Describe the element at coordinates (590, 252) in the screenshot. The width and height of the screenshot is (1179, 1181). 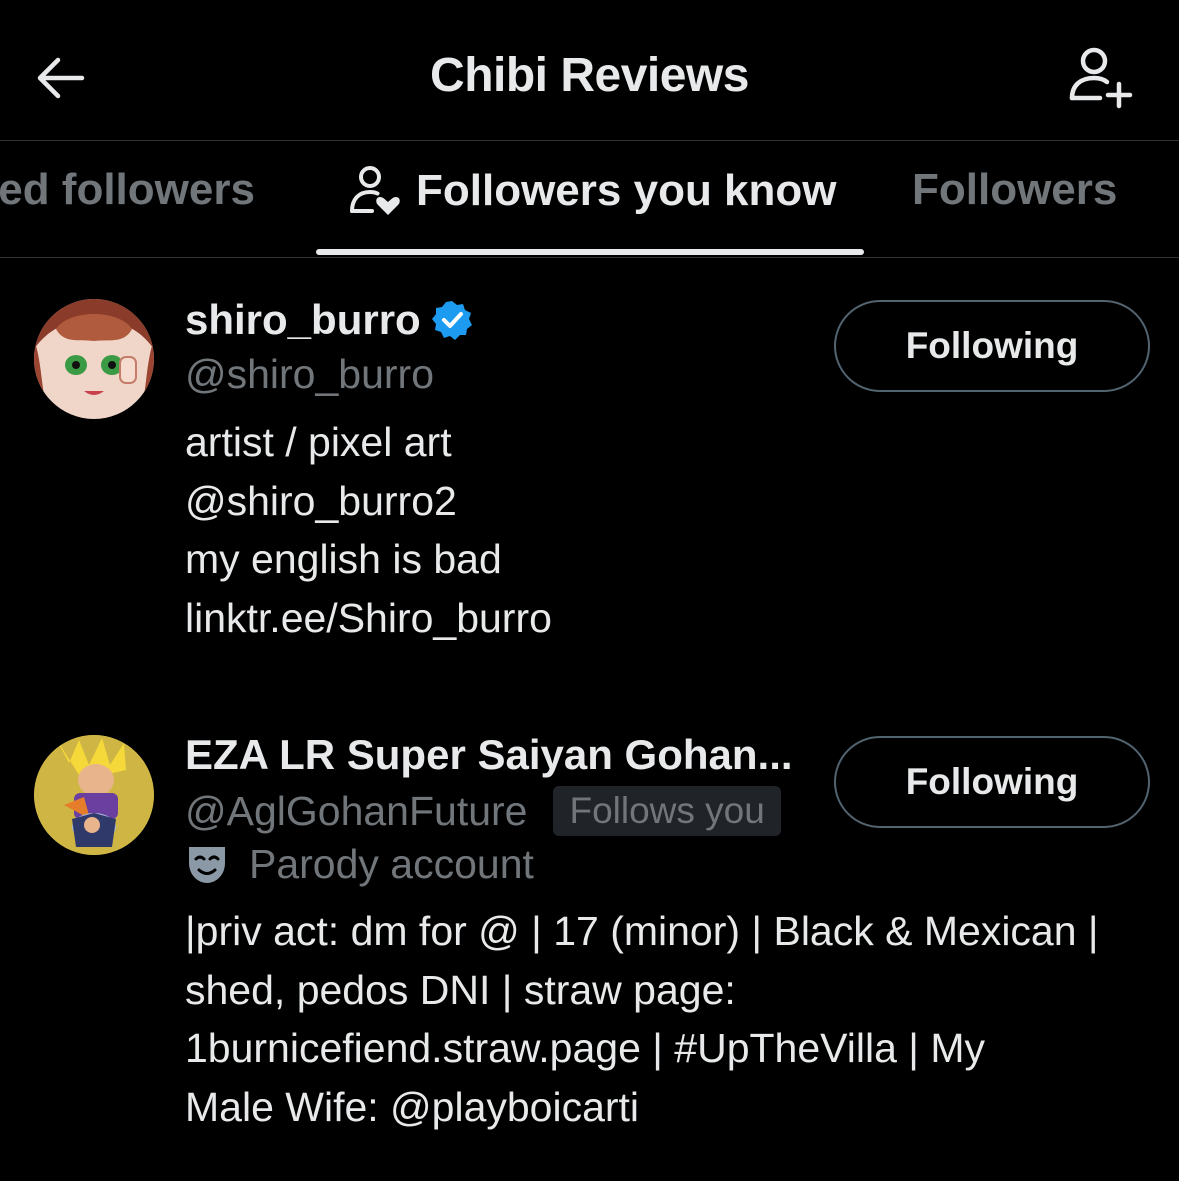
I see `active-tab-indicator` at that location.